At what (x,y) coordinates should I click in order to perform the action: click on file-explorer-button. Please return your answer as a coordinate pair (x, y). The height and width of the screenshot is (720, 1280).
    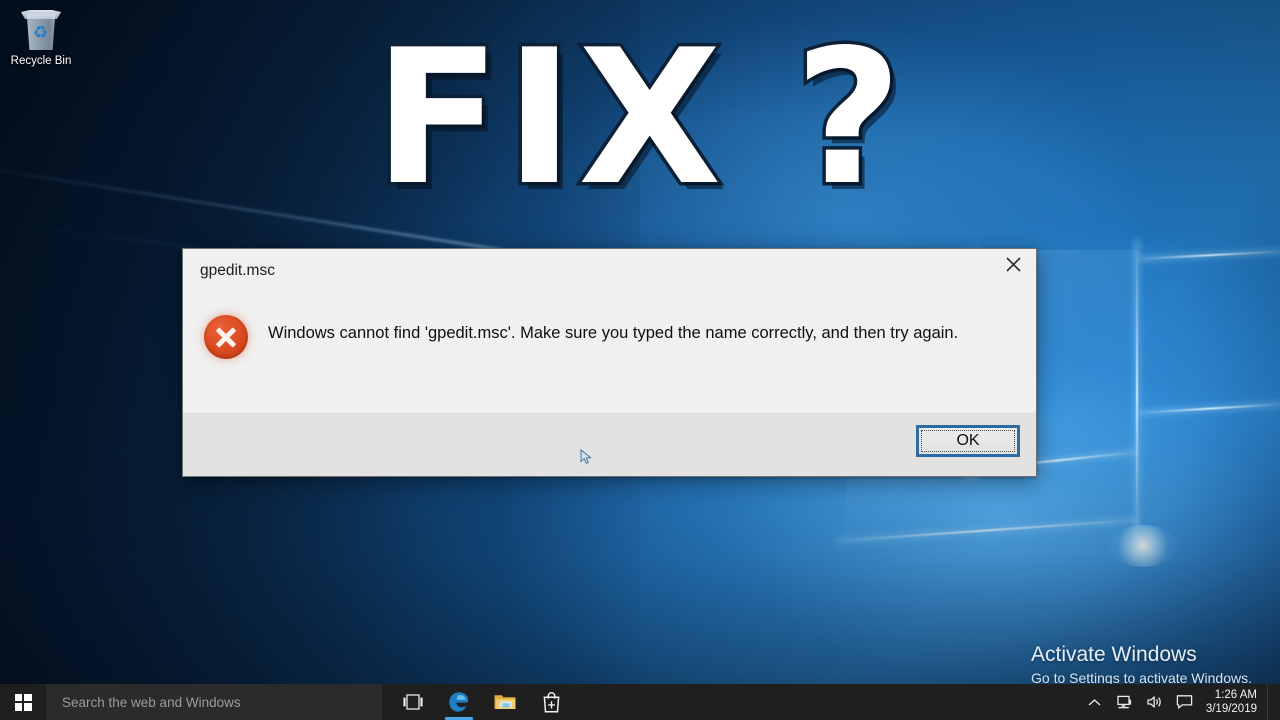
    Looking at the image, I should click on (505, 702).